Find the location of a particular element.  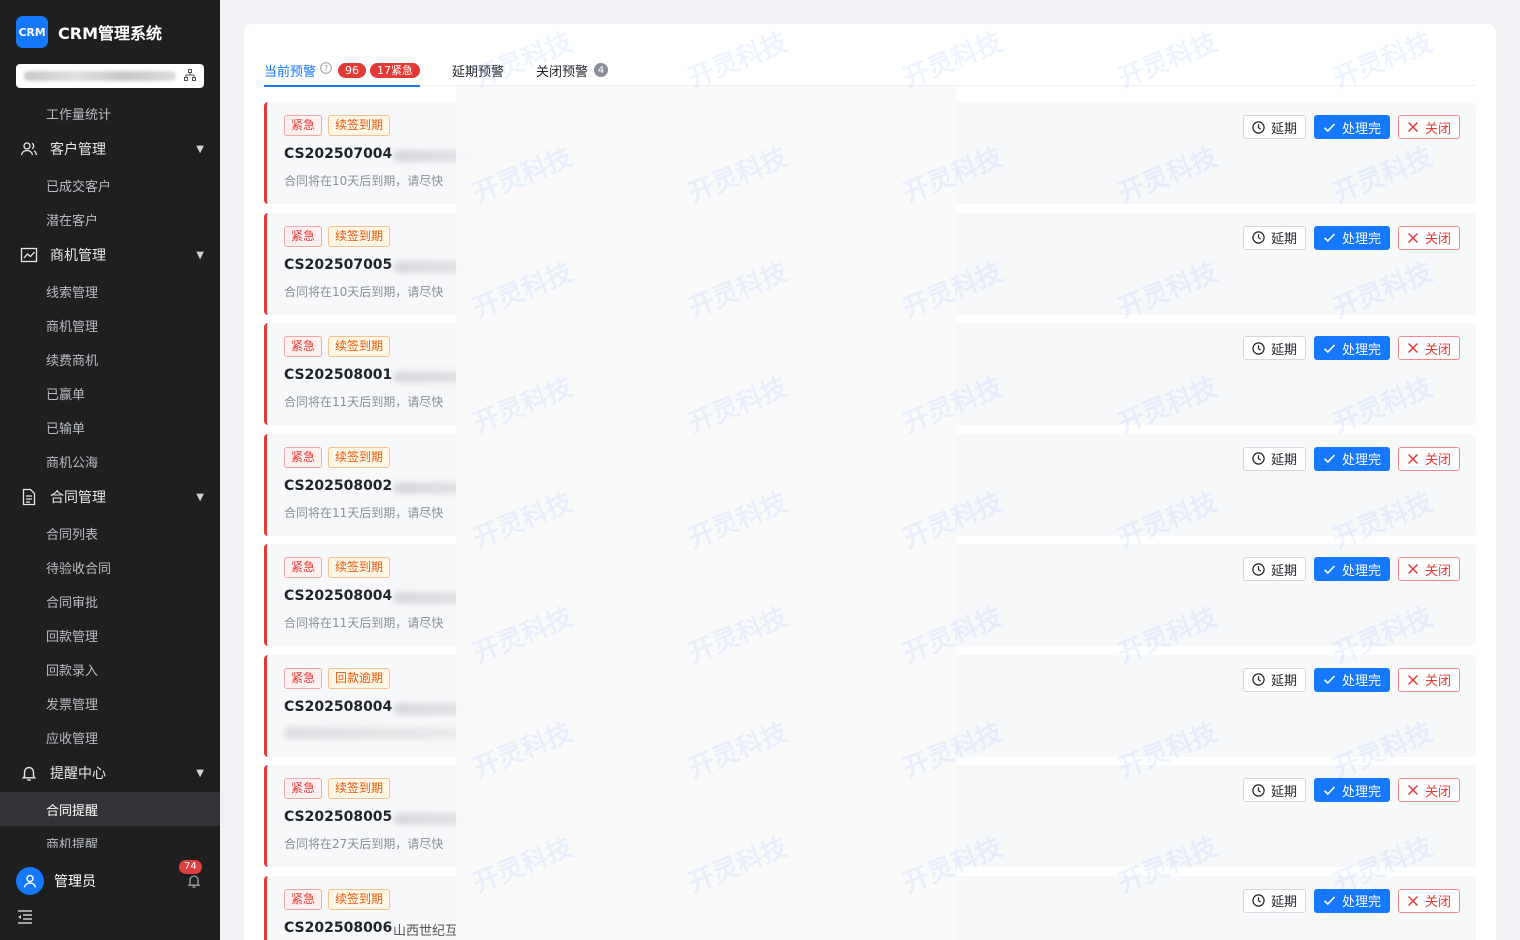

avatar is located at coordinates (30, 881).